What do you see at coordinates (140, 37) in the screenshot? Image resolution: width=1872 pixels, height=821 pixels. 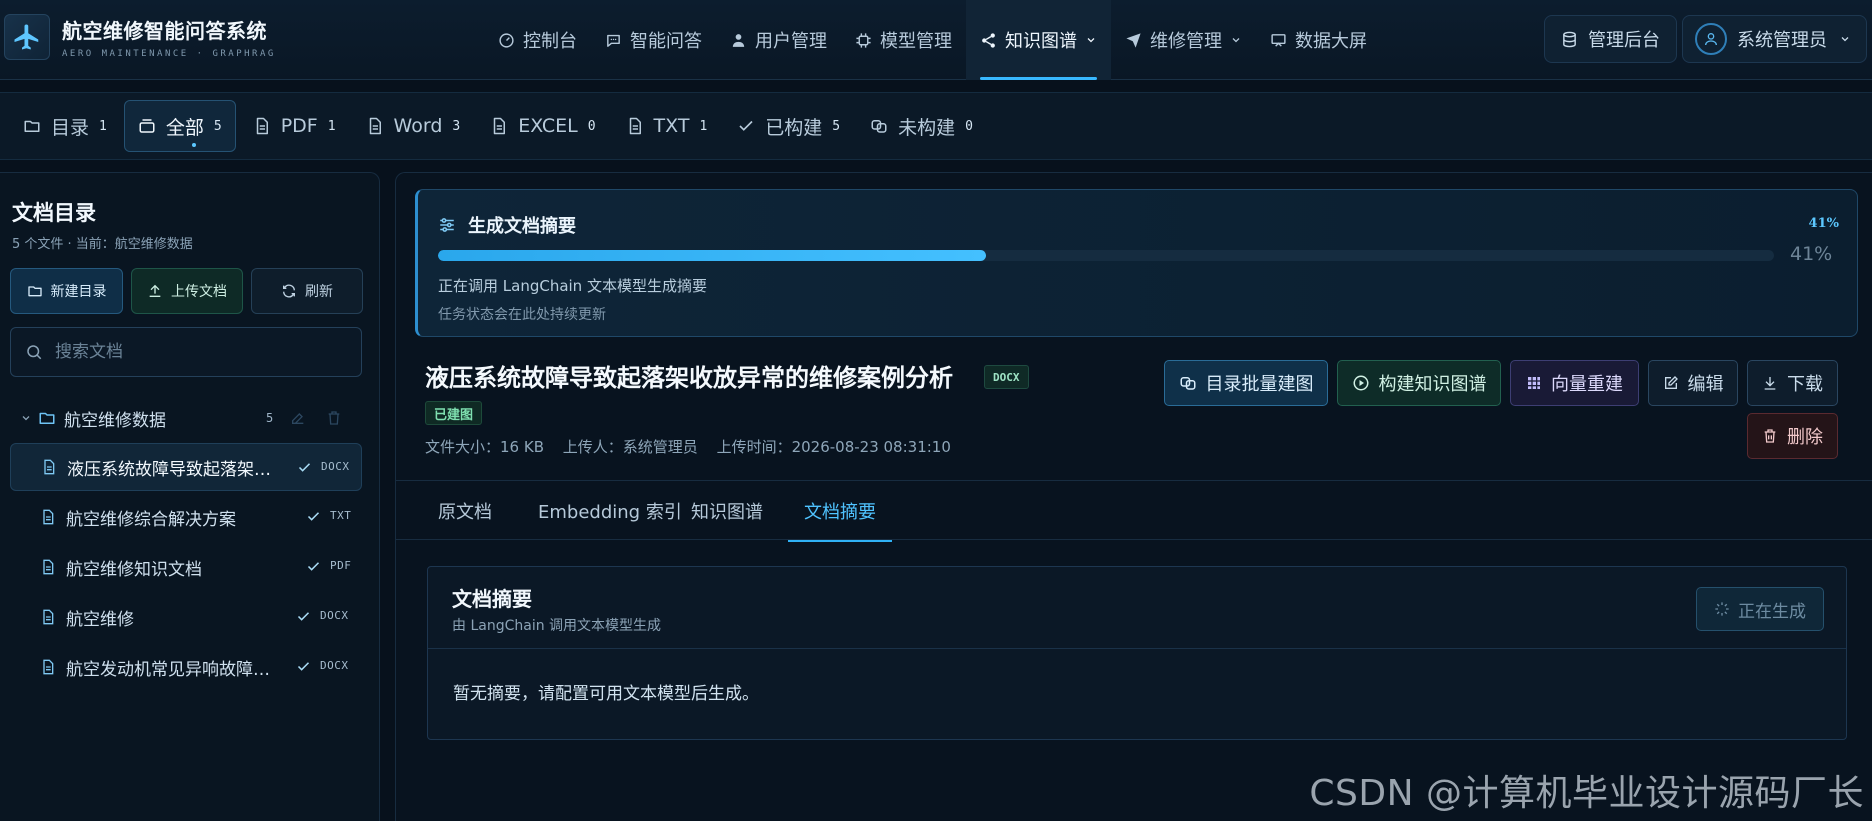 I see `brand: 航空维修智能问答系统 AERO MAINTENANCE · GRAPHRAG` at bounding box center [140, 37].